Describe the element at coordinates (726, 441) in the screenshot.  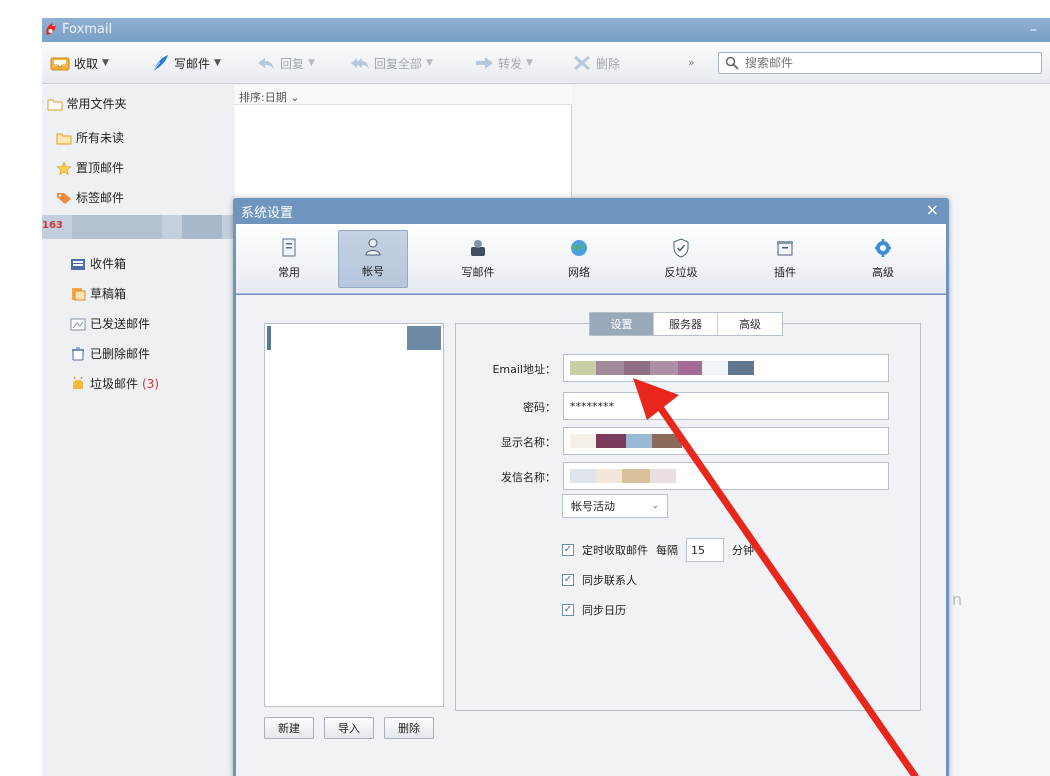
I see `display-name-field` at that location.